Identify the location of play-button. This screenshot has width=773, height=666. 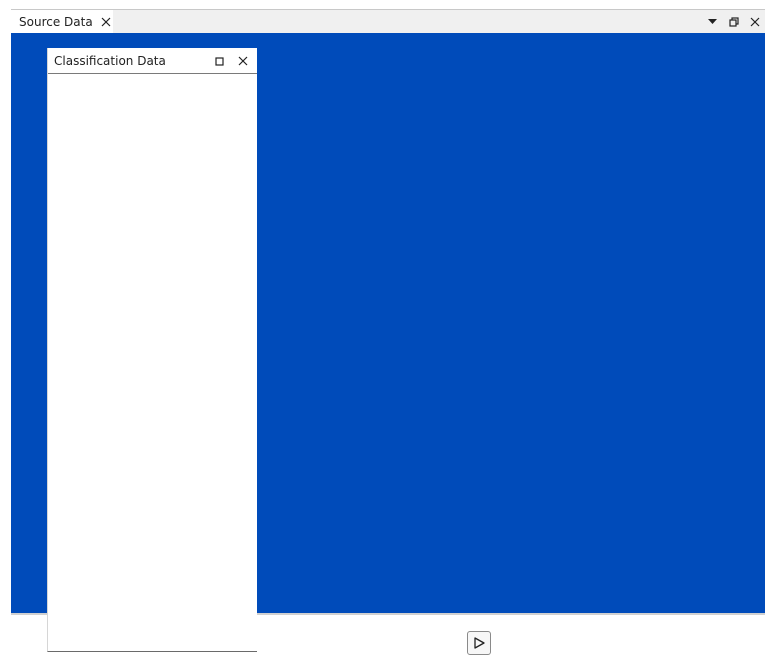
(479, 643).